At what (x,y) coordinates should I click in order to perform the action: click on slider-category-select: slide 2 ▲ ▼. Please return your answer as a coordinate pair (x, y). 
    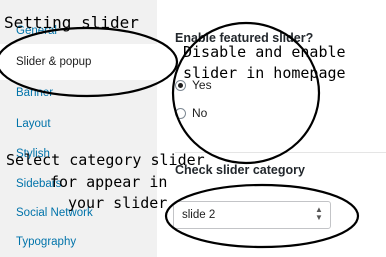
    Looking at the image, I should click on (252, 215).